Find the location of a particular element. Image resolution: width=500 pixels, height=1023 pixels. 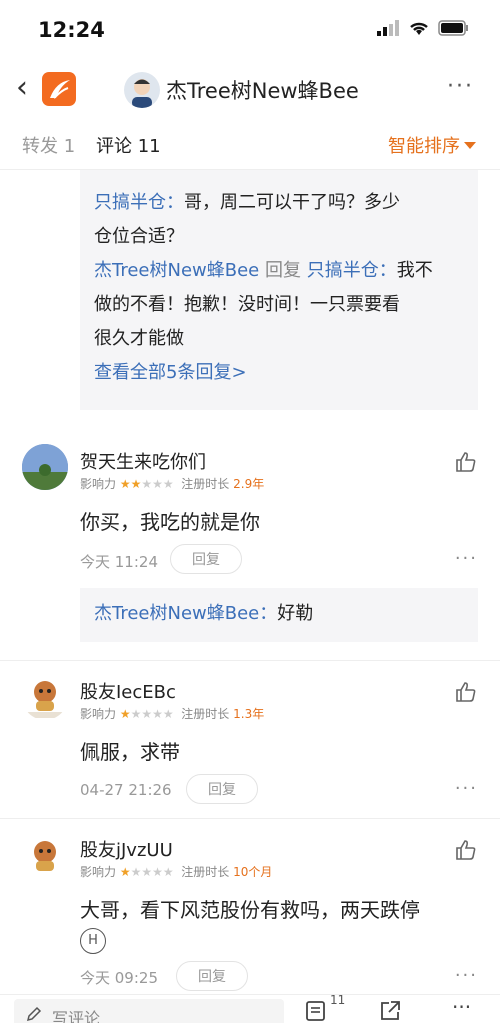

comment-time: 今天 11:24 is located at coordinates (119, 562).